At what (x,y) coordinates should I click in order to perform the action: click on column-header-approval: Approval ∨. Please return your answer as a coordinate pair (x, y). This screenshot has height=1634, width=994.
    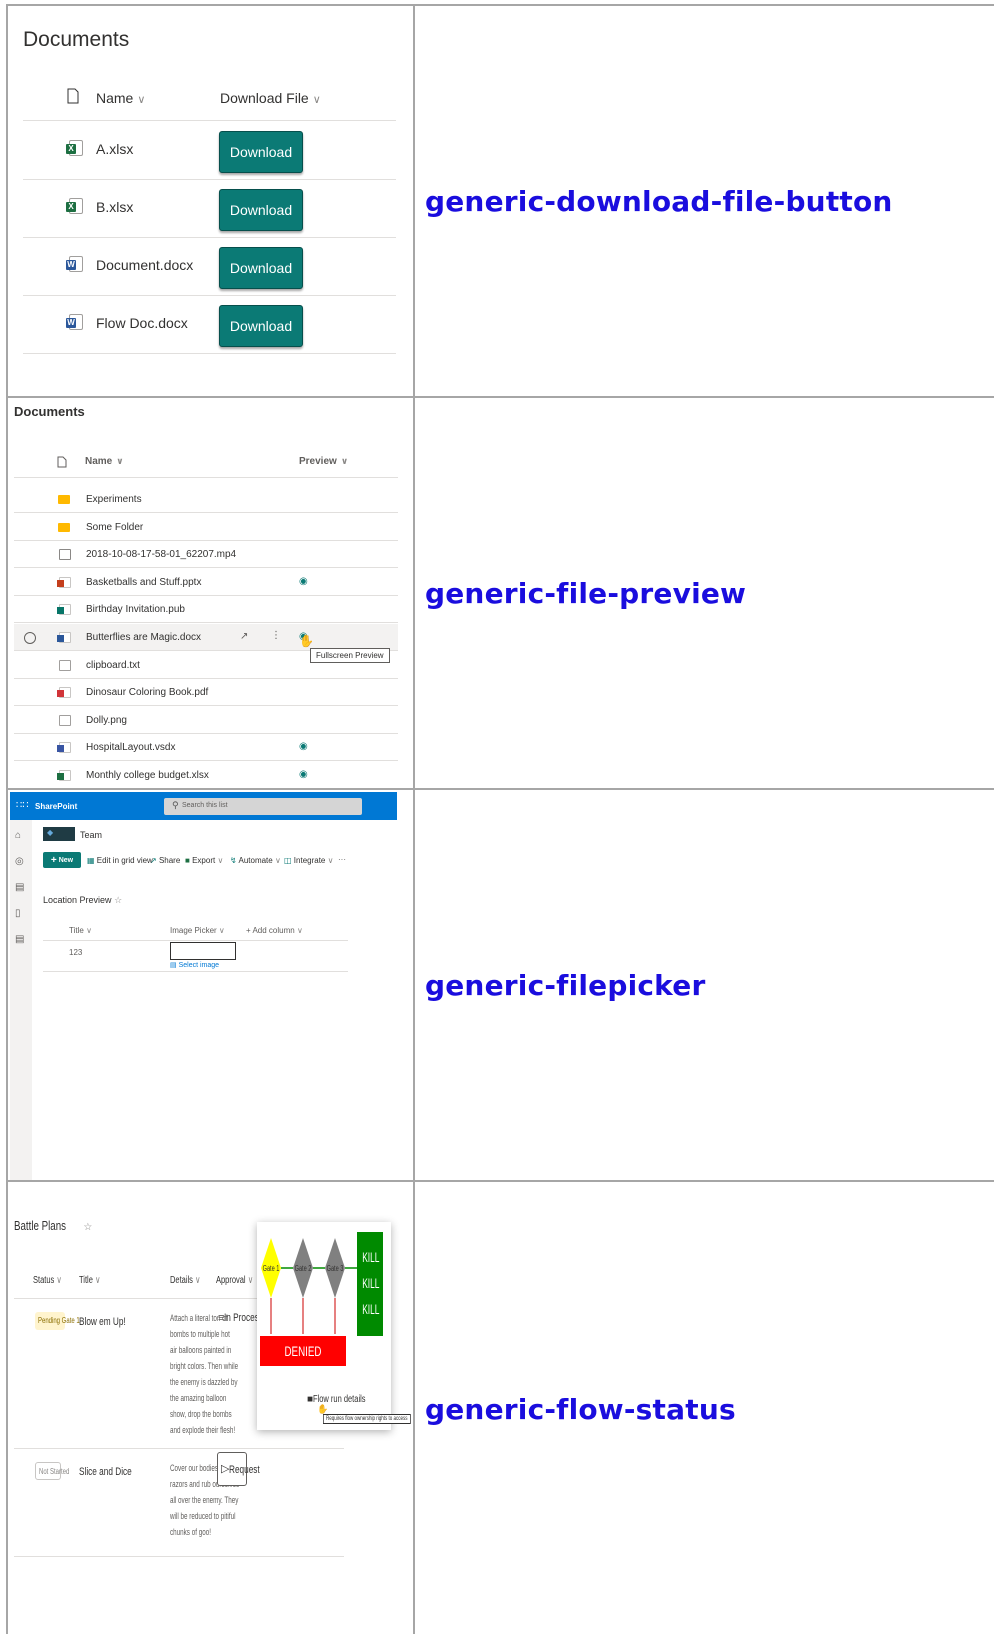
    Looking at the image, I should click on (234, 1280).